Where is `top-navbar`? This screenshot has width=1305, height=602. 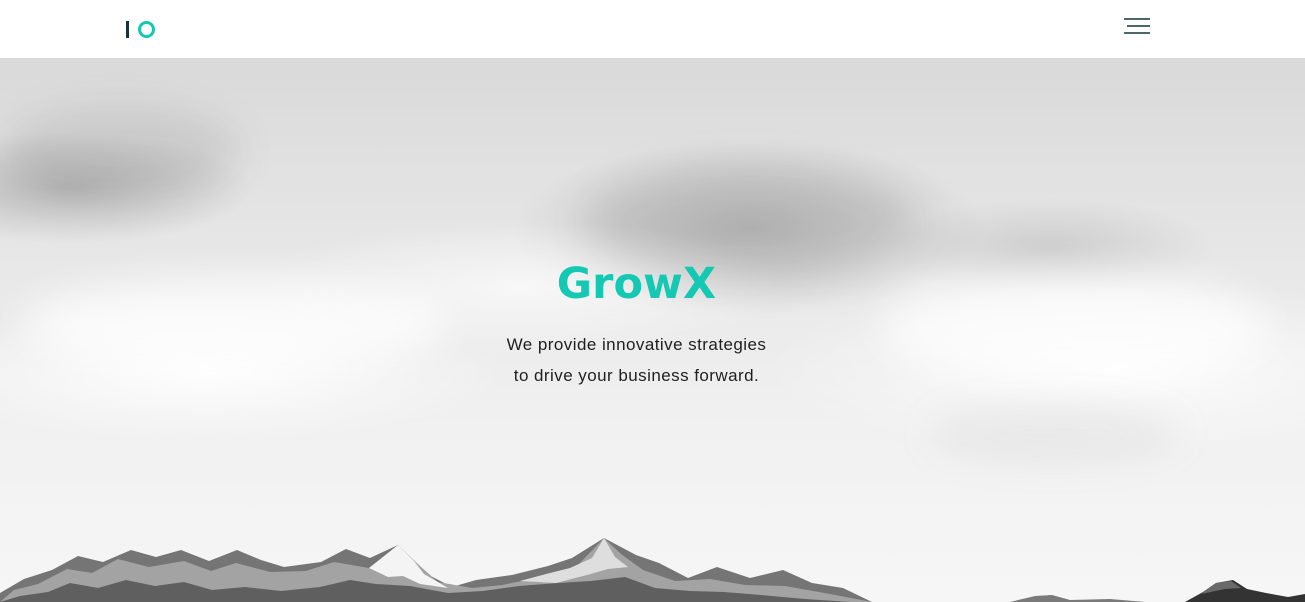 top-navbar is located at coordinates (652, 29).